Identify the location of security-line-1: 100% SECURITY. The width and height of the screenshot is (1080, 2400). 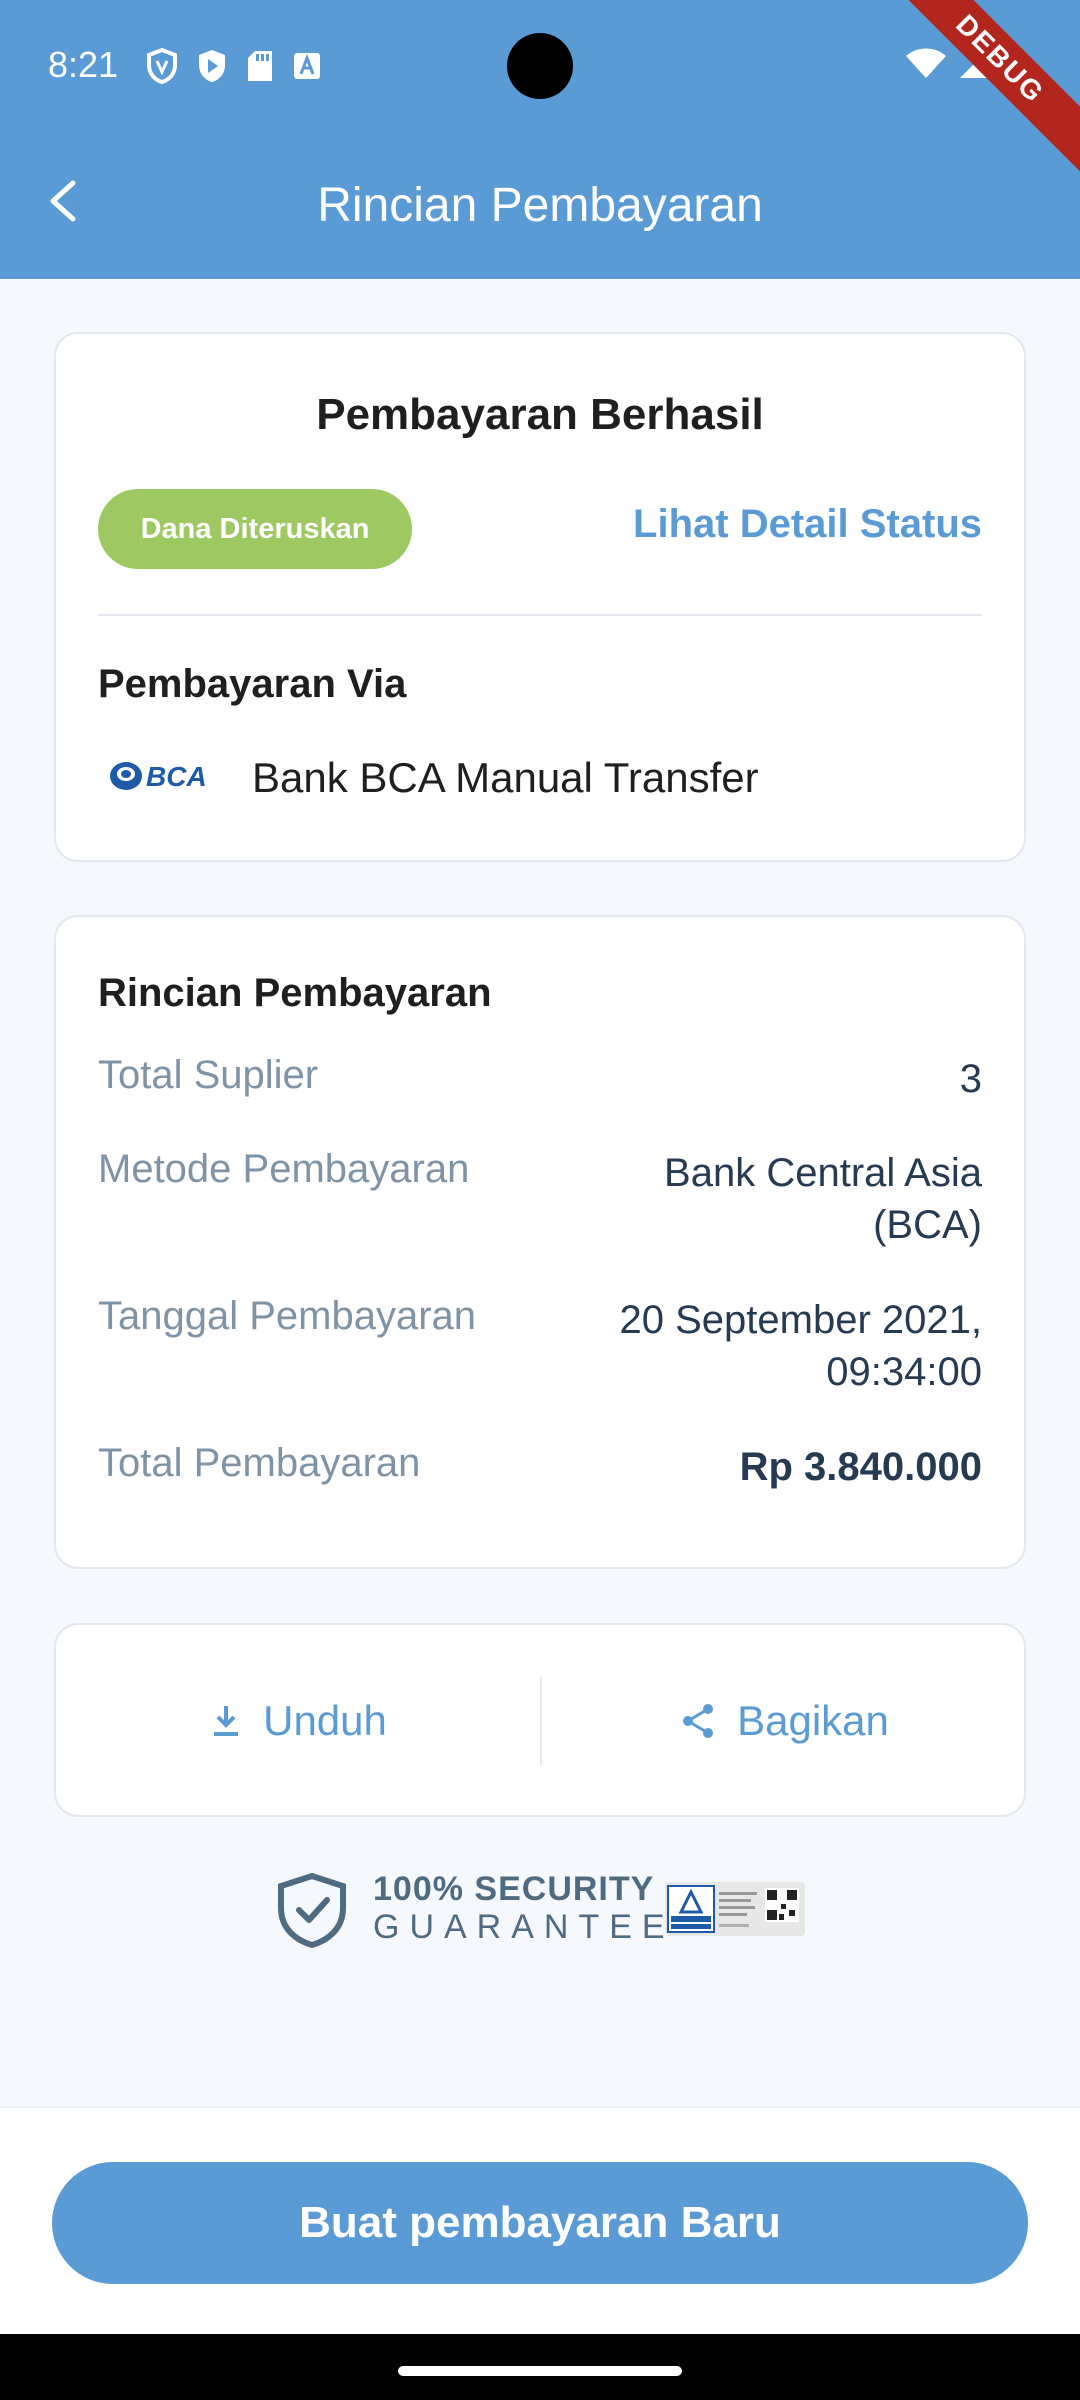
(514, 1889).